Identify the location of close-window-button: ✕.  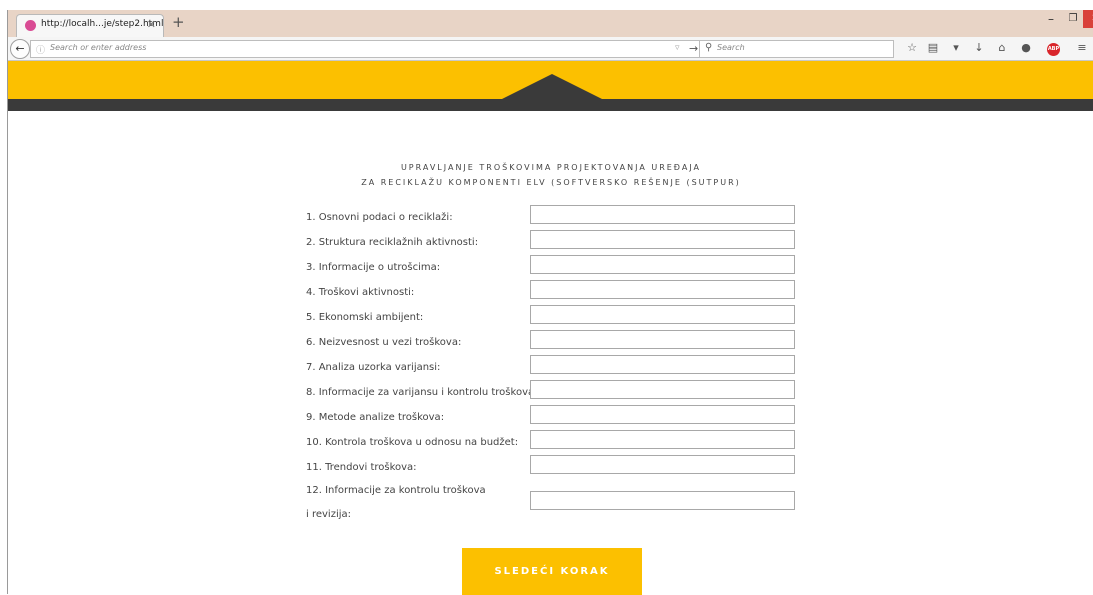
(1088, 19).